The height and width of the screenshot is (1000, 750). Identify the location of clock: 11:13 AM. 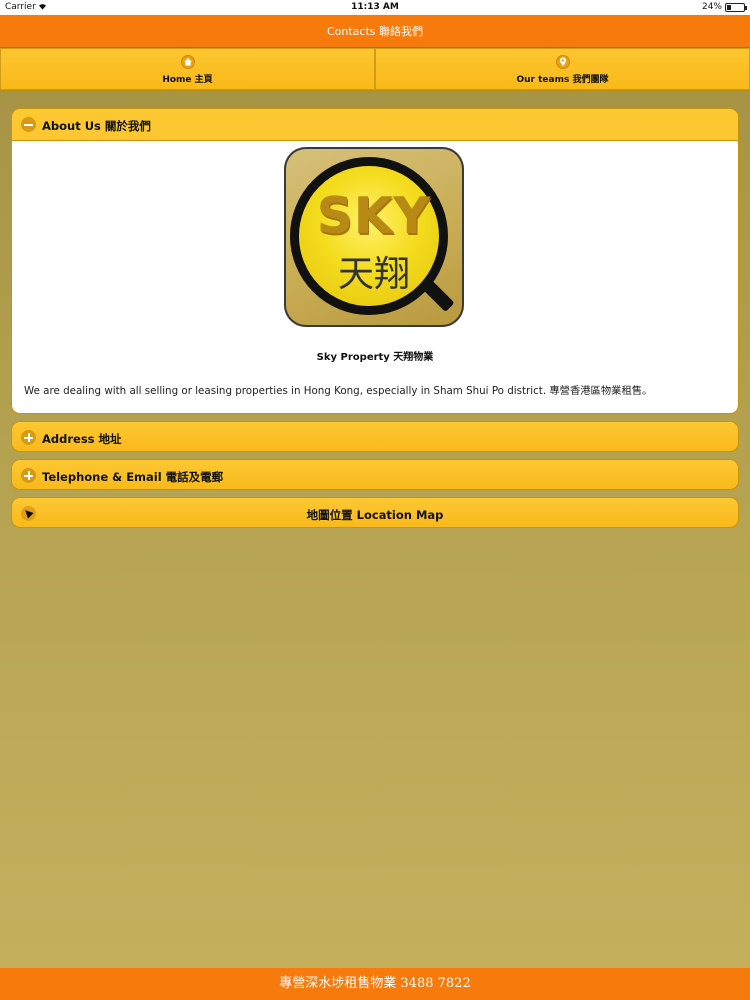
(375, 7).